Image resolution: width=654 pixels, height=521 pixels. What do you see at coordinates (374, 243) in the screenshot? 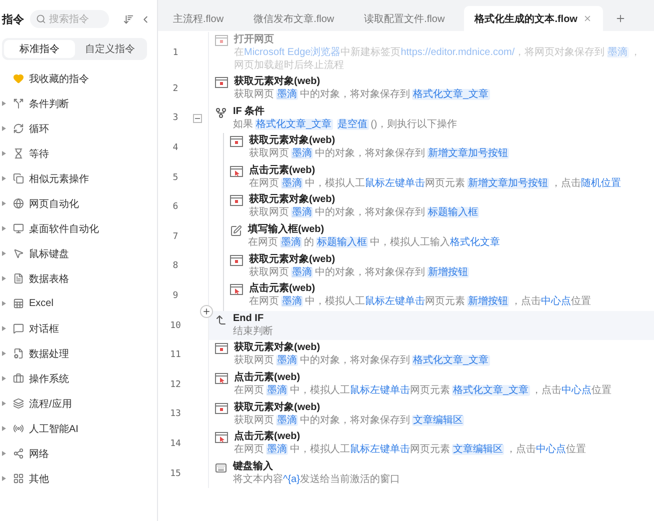
I see `step-description: 在网页 墨滴 的 标题输入框 中，模拟人工输入格式化文章` at bounding box center [374, 243].